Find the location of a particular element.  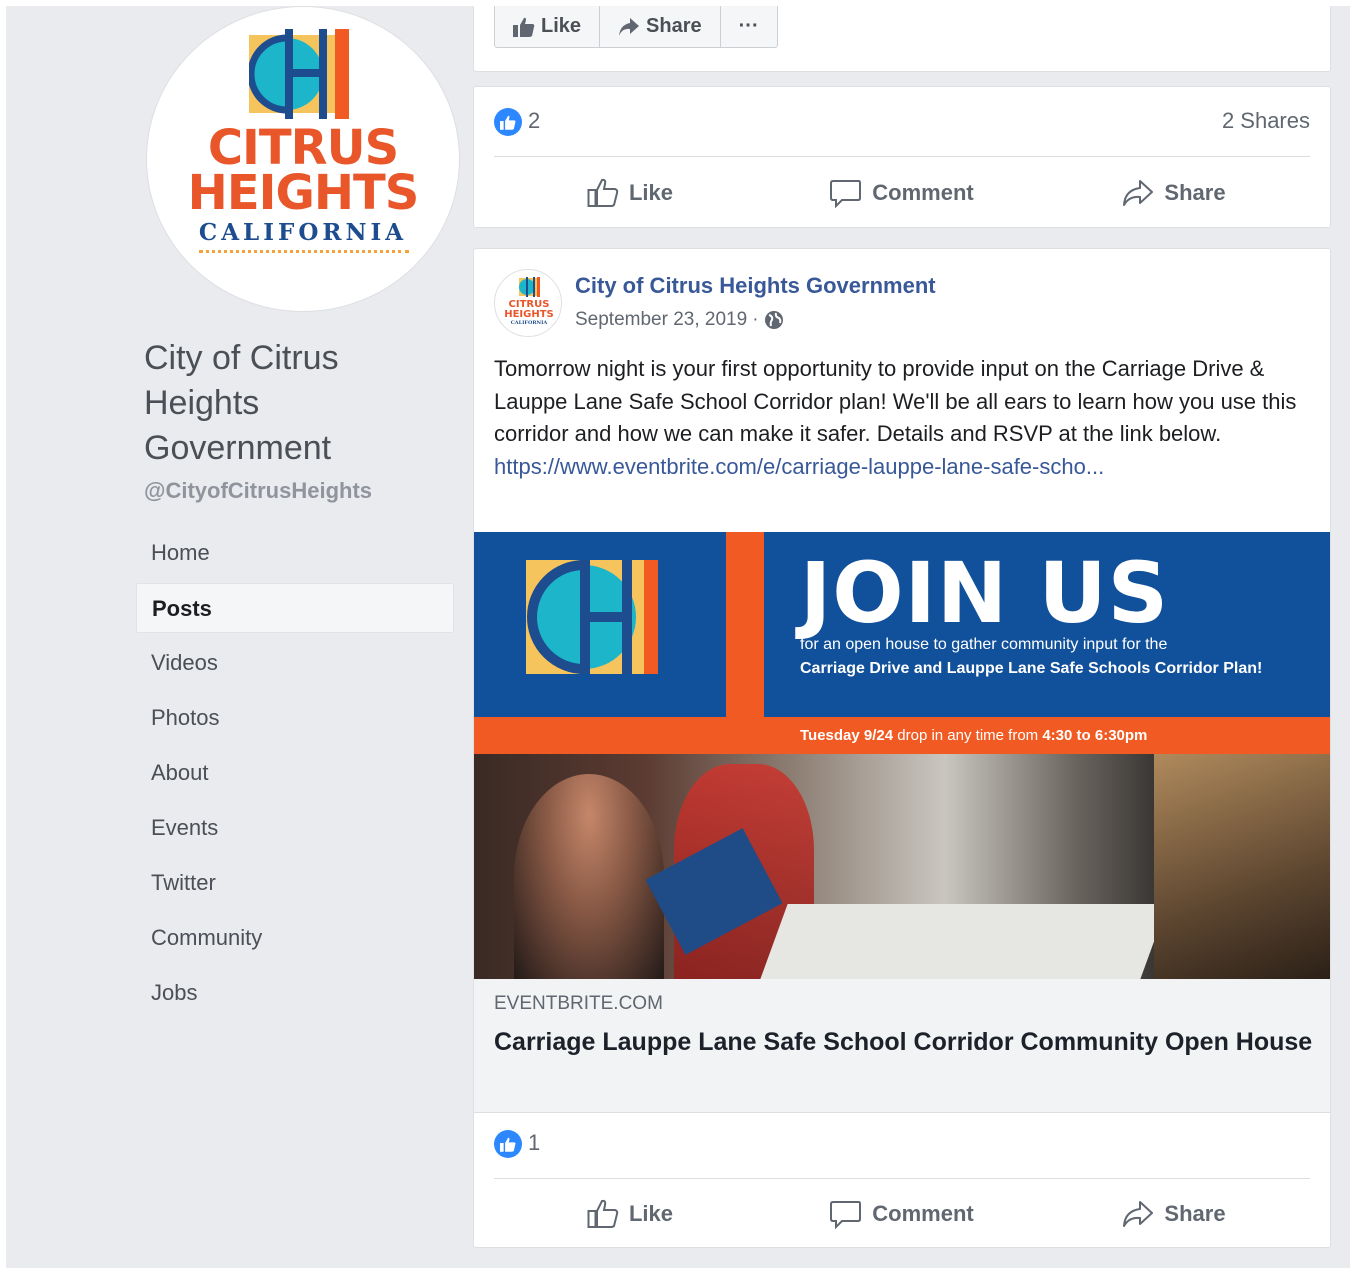

page-actions-bar: Like Share ··· is located at coordinates (902, 39).